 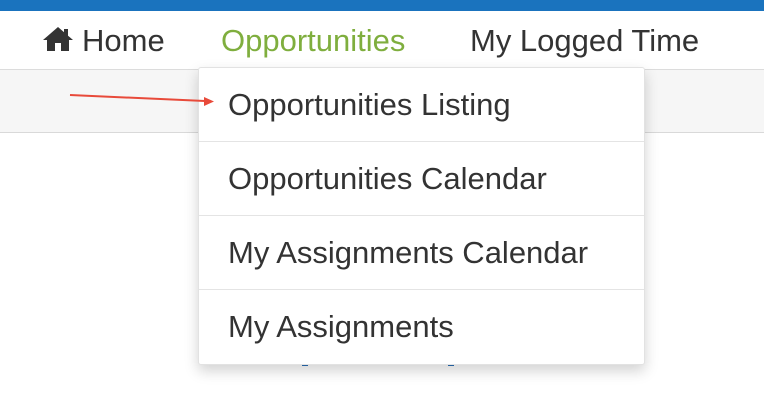 I want to click on nav-my-logged-time: My Logged Time, so click(x=584, y=40).